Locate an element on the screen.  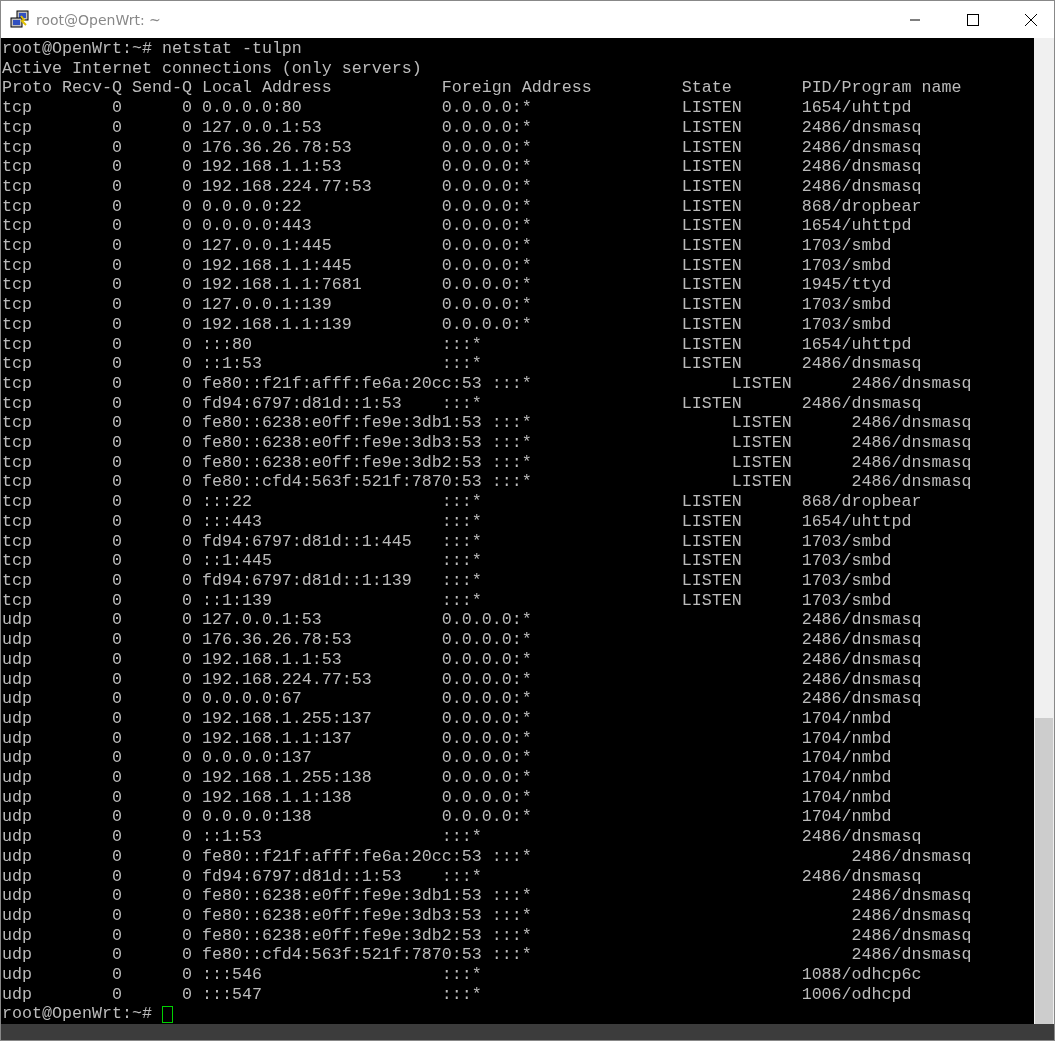
terminal-line: udp 0 0 0.0.0.0:67 0.0.0.0:* 2486/dnsmasq is located at coordinates (462, 699).